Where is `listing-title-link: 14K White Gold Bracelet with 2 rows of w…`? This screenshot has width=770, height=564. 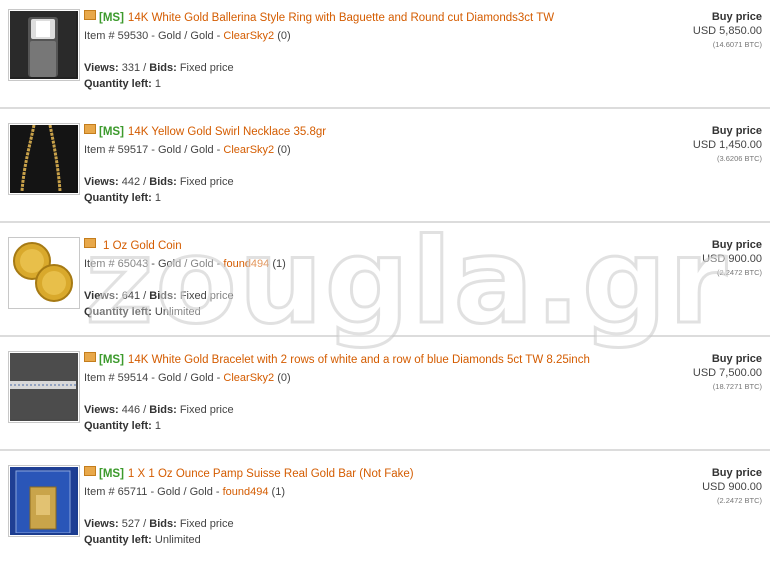
listing-title-link: 14K White Gold Bracelet with 2 rows of w… is located at coordinates (359, 360).